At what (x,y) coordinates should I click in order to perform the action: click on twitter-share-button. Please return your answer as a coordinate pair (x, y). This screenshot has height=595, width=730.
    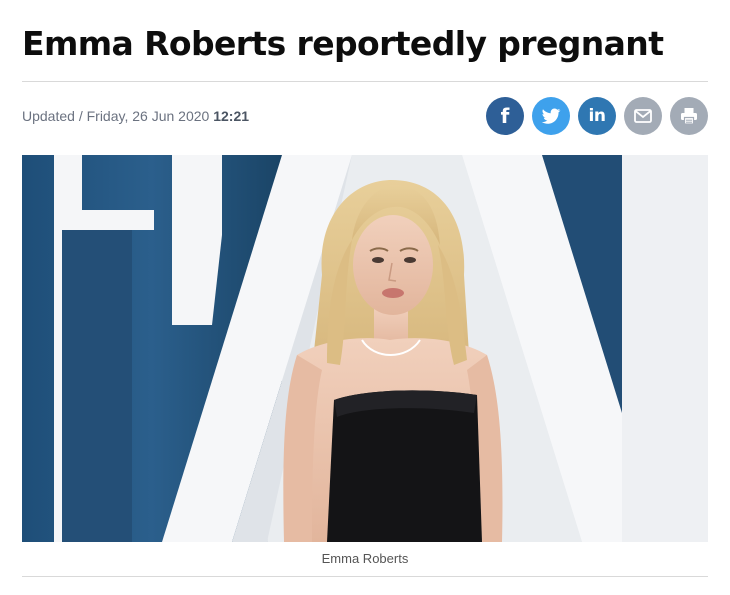
    Looking at the image, I should click on (551, 116).